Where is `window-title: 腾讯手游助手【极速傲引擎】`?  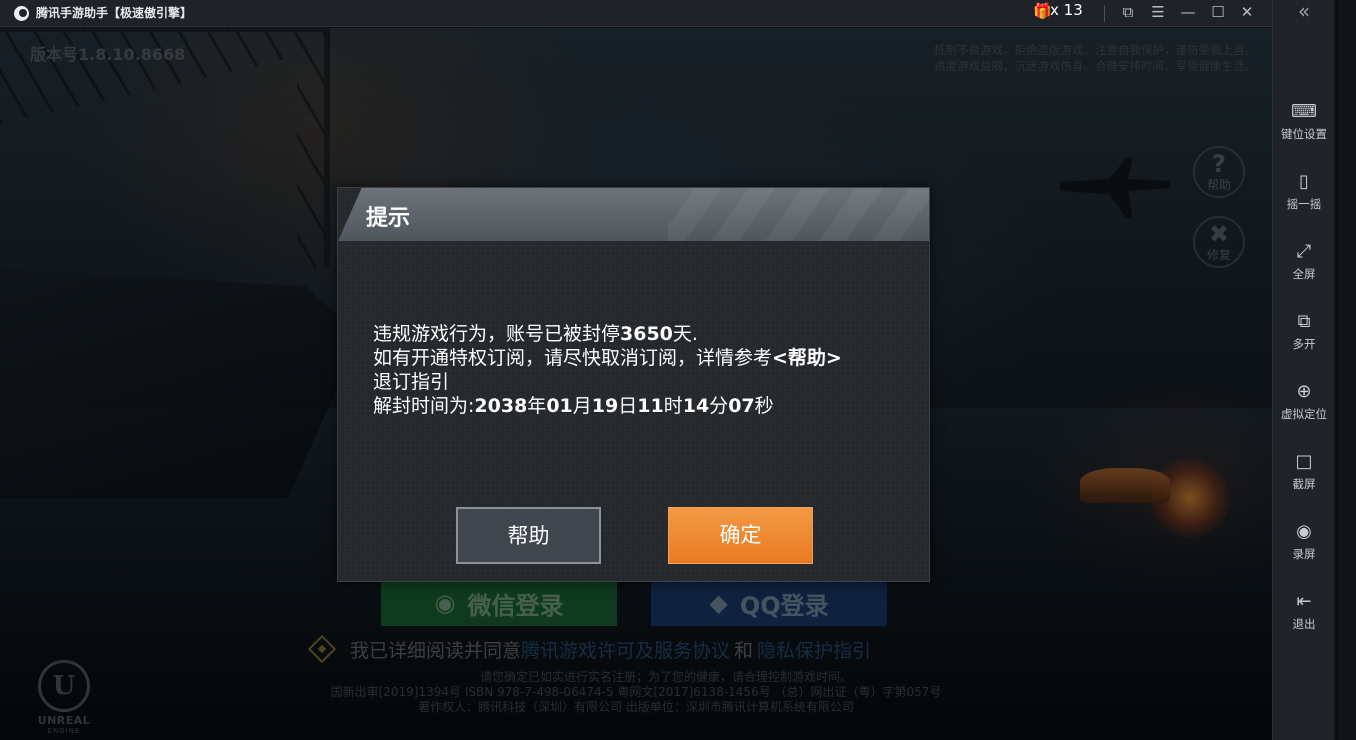 window-title: 腾讯手游助手【极速傲引擎】 is located at coordinates (114, 13).